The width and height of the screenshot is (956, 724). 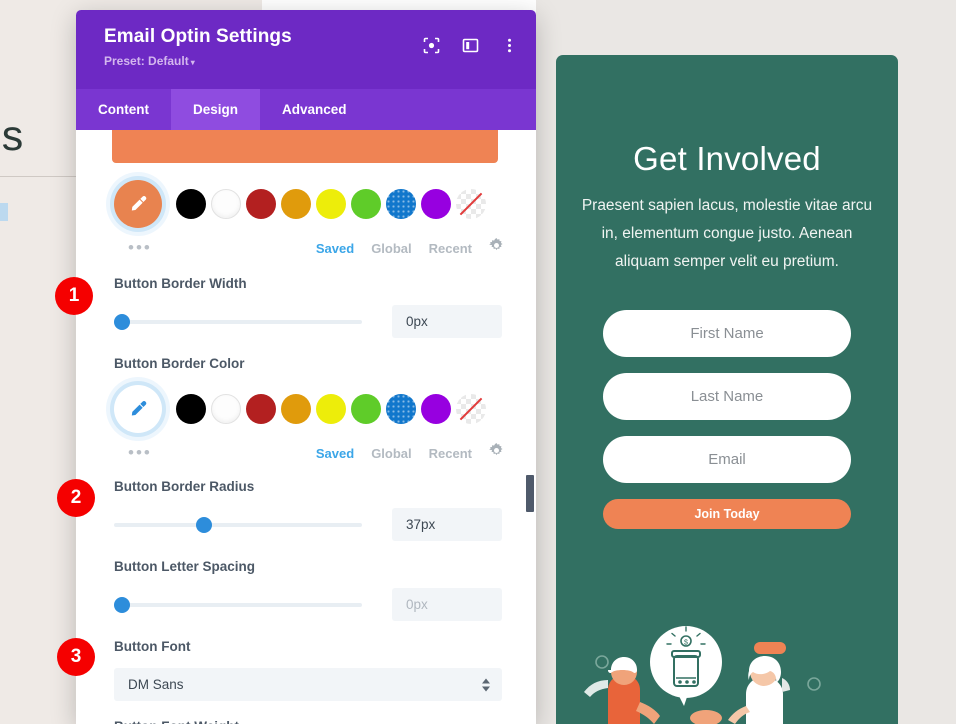 What do you see at coordinates (314, 109) in the screenshot?
I see `tab-advanced: Advanced` at bounding box center [314, 109].